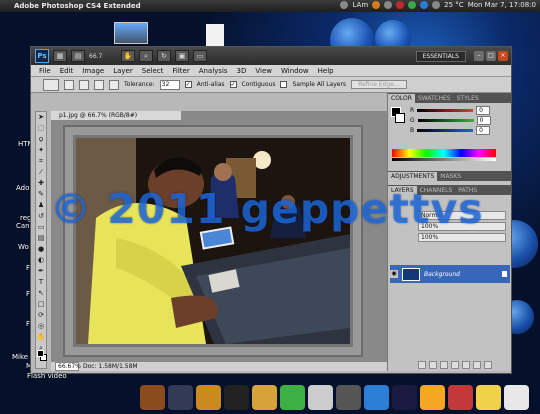  I want to click on menu-layer: Layer, so click(123, 71).